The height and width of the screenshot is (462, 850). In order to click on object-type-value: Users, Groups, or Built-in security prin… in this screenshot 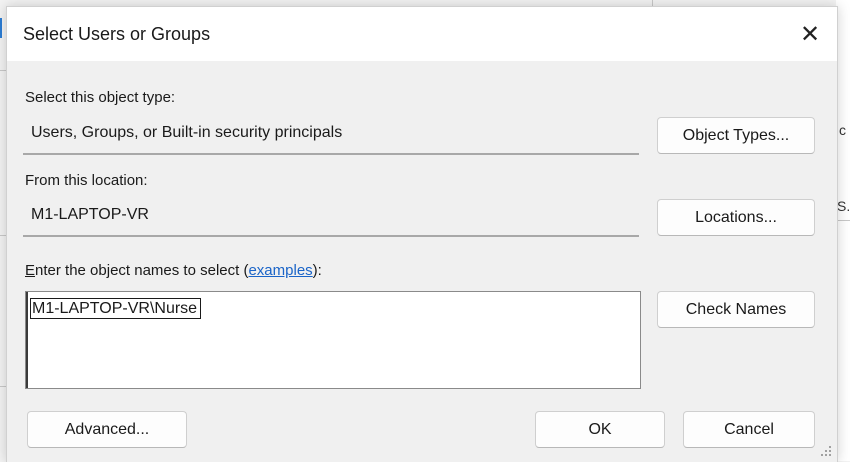, I will do `click(187, 132)`.